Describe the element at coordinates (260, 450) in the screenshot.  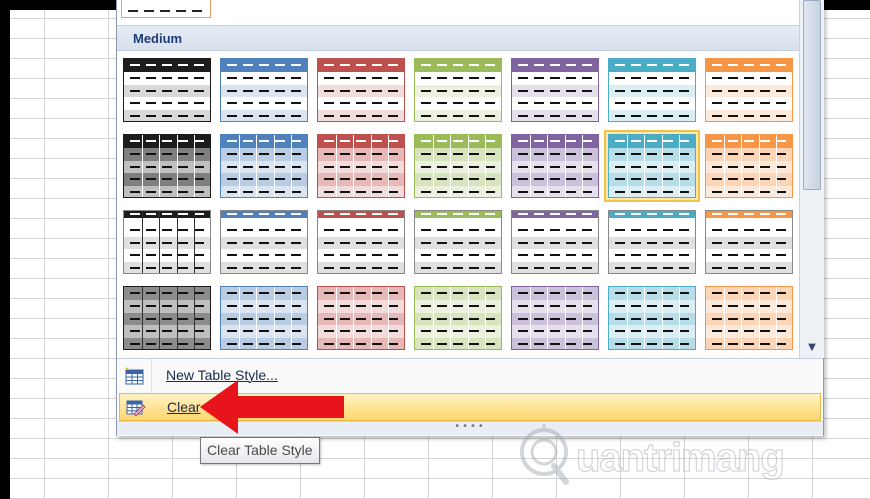
I see `clear-table-style-tooltip: Clear Table Style` at that location.